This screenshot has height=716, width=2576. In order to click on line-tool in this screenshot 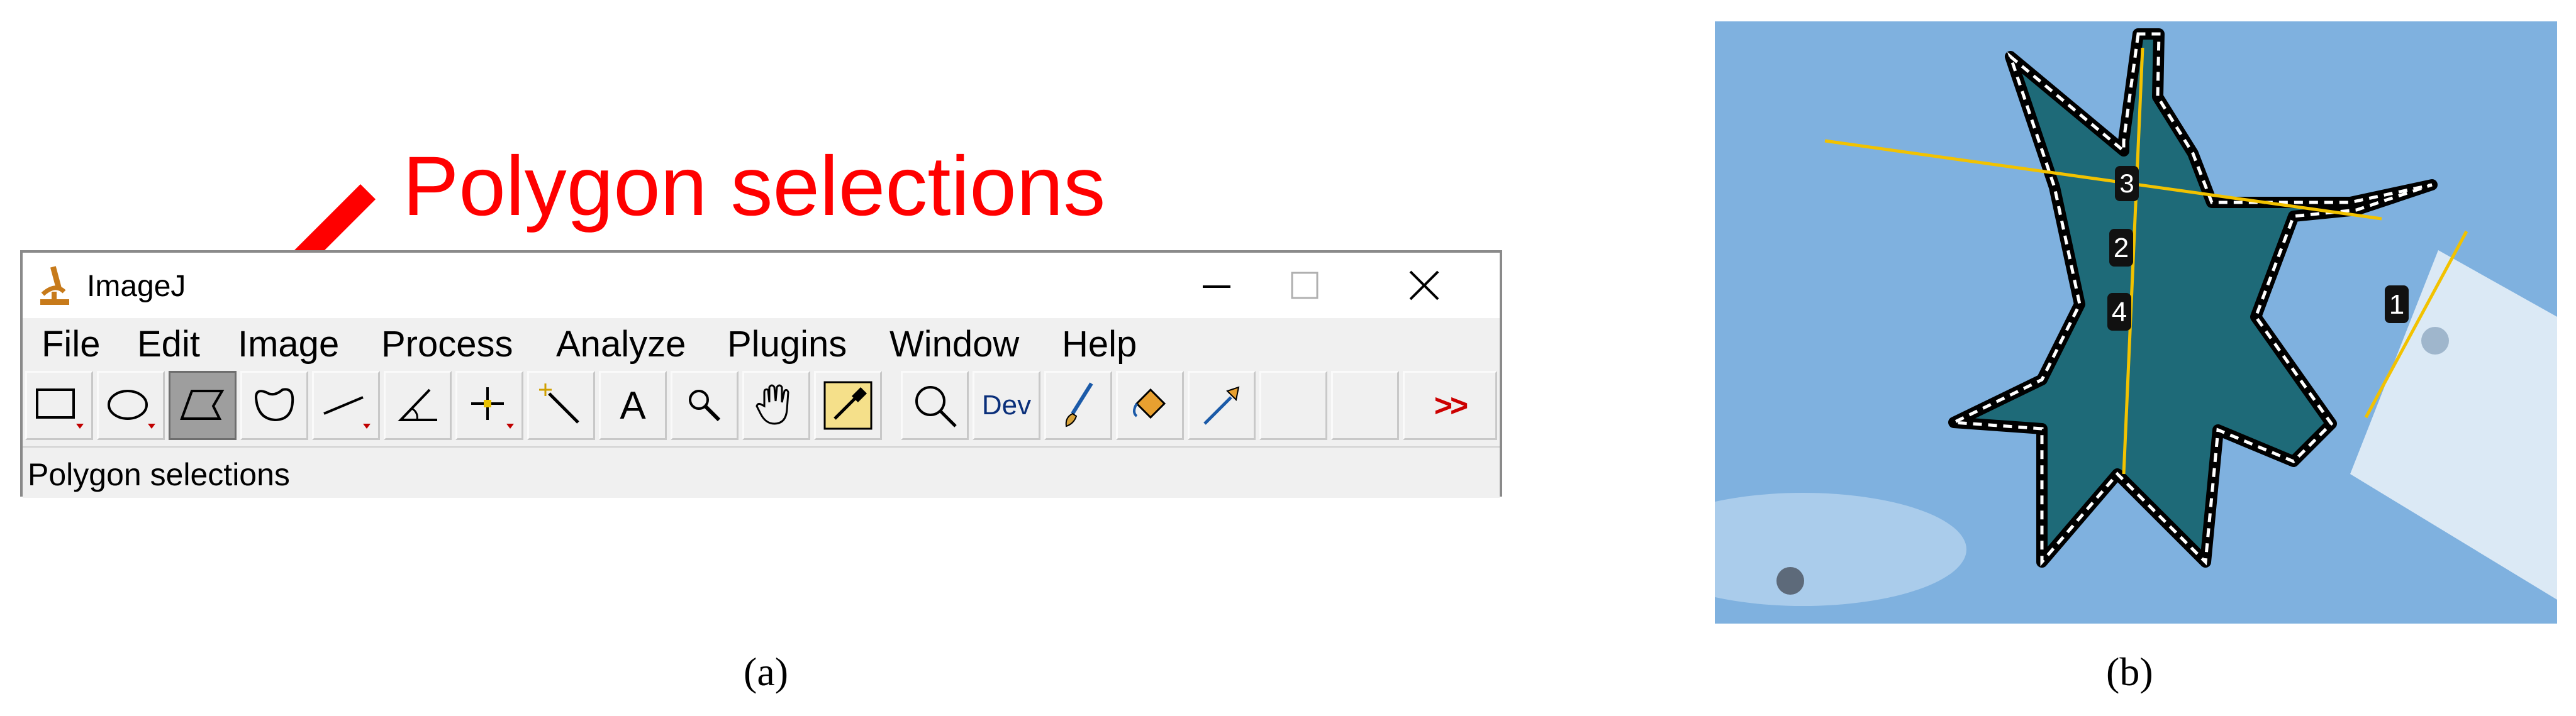, I will do `click(346, 405)`.